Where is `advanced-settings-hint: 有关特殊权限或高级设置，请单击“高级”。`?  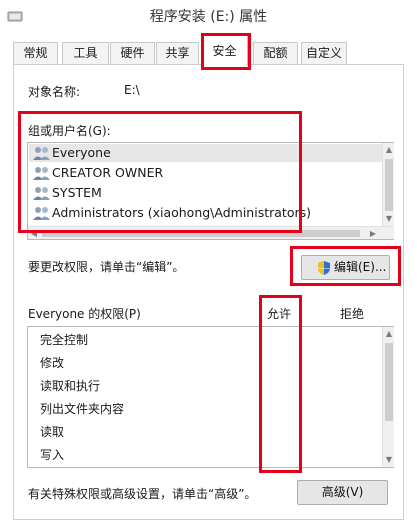 advanced-settings-hint: 有关特殊权限或高级设置，请单击“高级”。 is located at coordinates (142, 494).